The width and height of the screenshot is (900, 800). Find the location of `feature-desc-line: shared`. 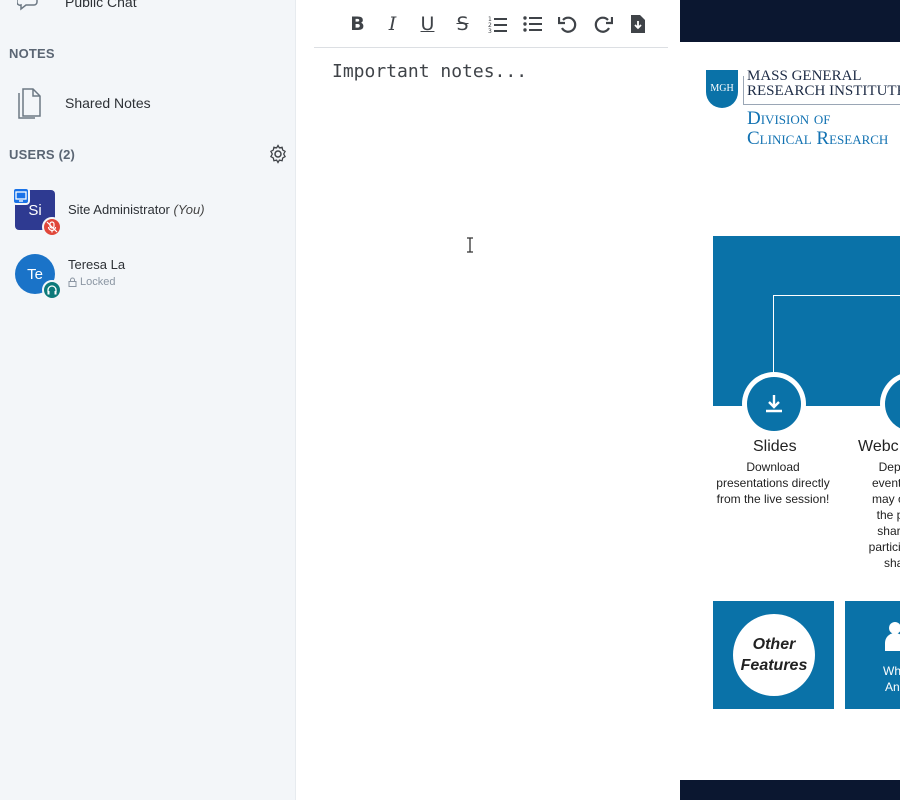

feature-desc-line: shared is located at coordinates (888, 531).